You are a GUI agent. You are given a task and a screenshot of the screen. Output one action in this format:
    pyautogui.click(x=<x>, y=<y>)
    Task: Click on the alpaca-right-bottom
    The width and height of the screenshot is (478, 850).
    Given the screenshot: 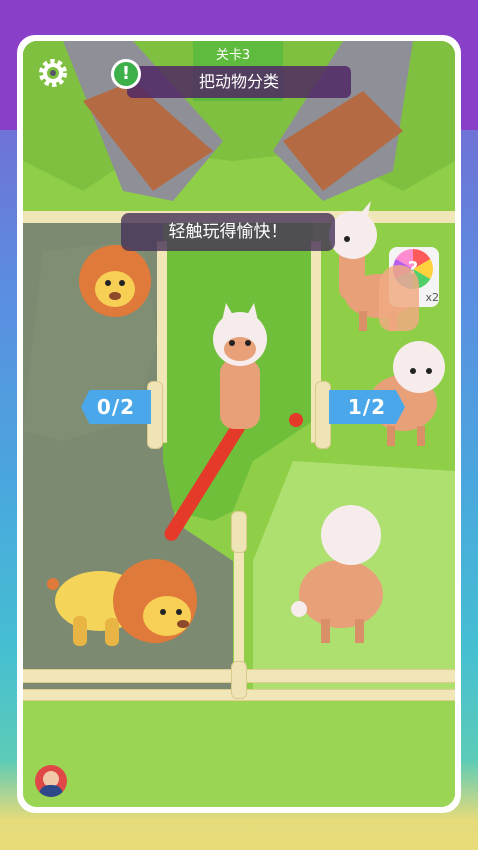 What is the action you would take?
    pyautogui.click(x=346, y=574)
    